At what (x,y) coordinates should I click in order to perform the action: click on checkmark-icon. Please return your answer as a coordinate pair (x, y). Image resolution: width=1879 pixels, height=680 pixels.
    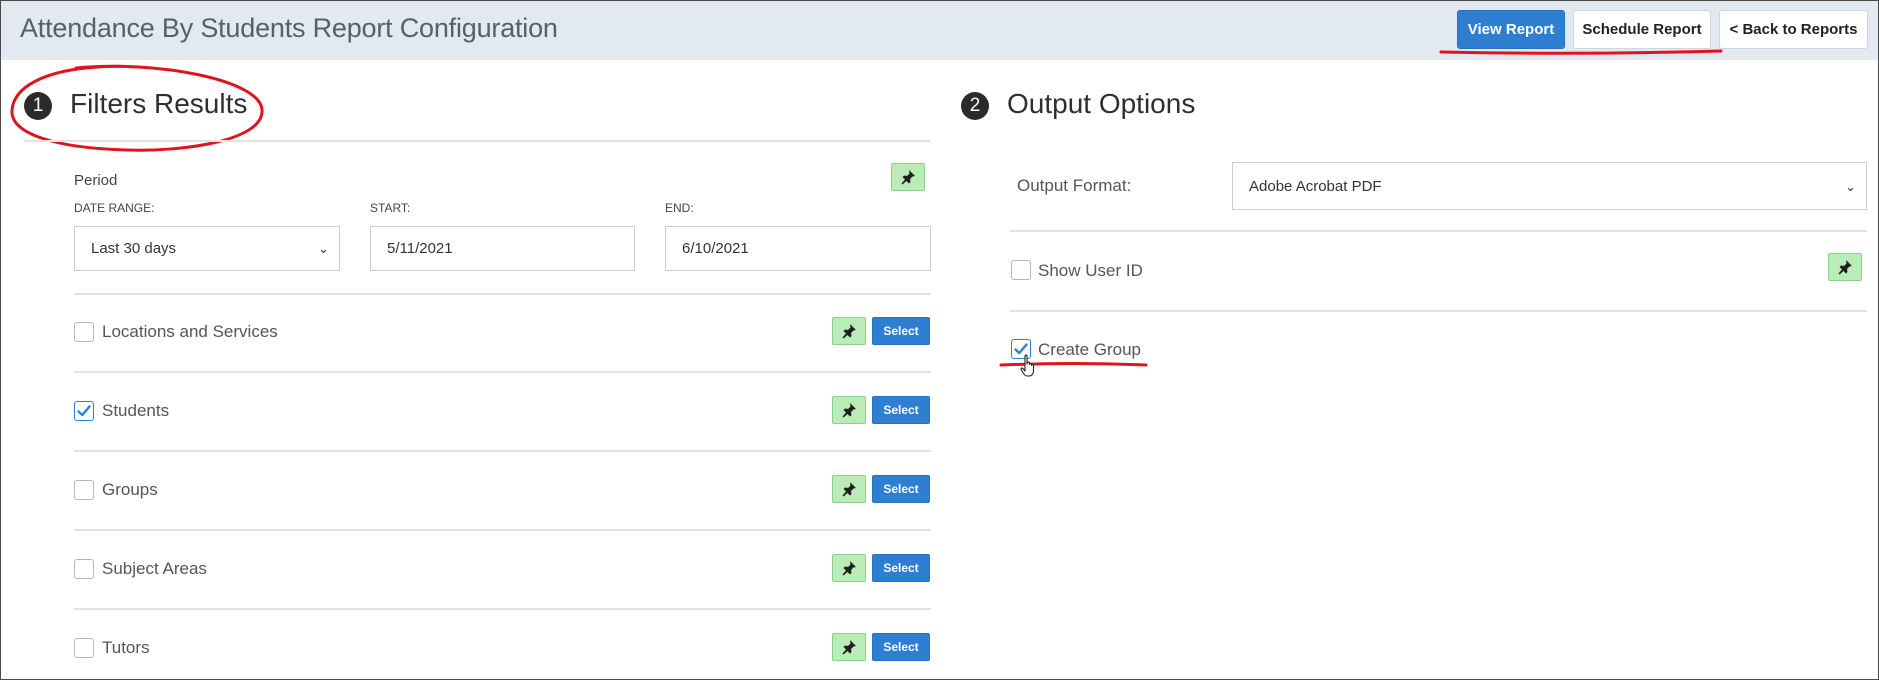
    Looking at the image, I should click on (84, 411).